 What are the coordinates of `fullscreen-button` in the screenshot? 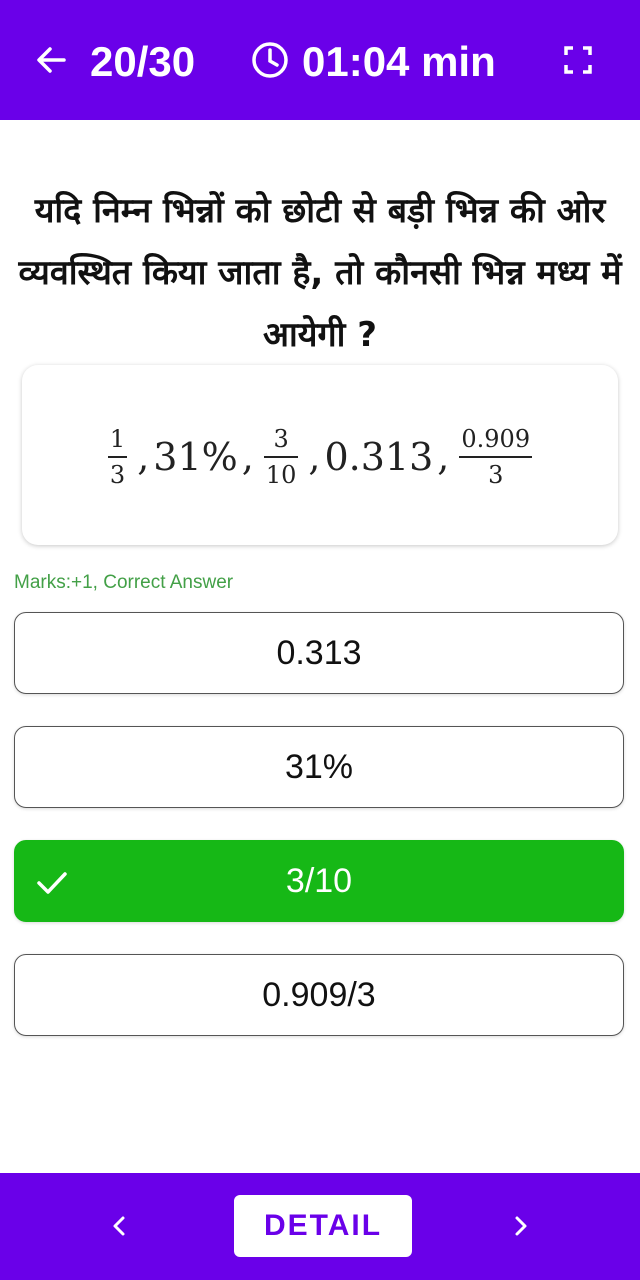 It's located at (578, 60).